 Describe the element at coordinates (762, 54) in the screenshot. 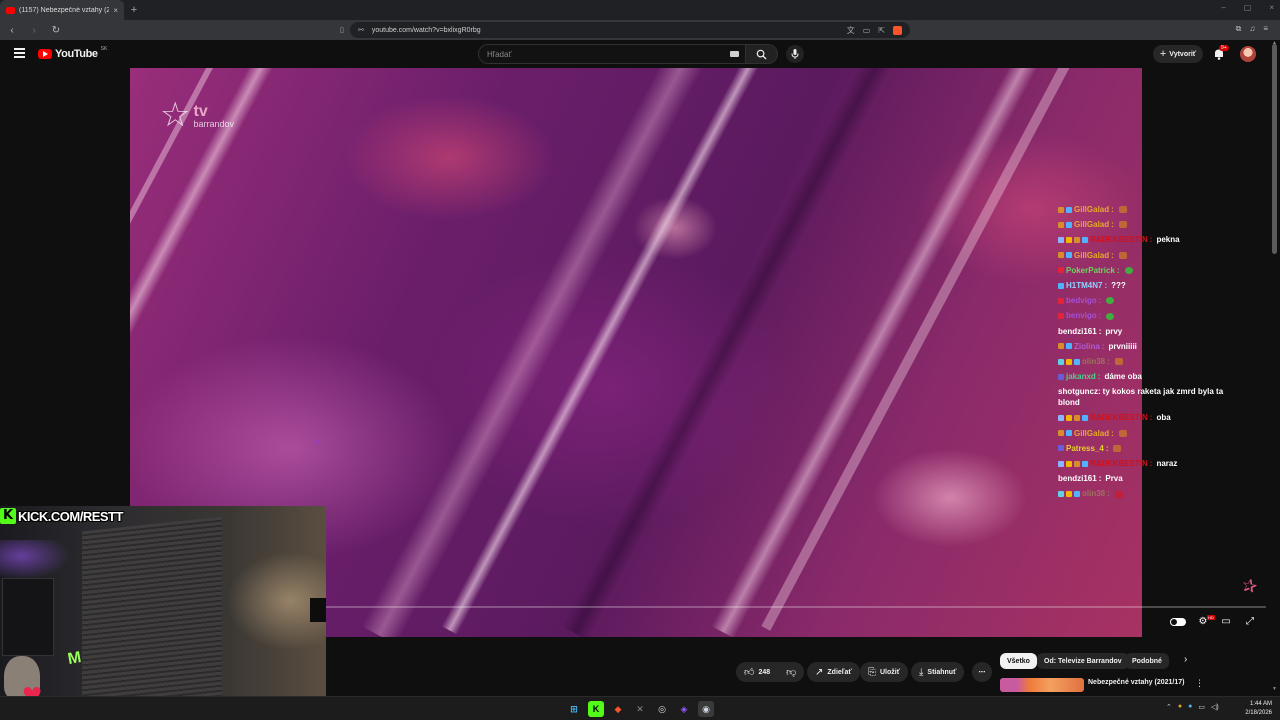

I see `search-button` at that location.